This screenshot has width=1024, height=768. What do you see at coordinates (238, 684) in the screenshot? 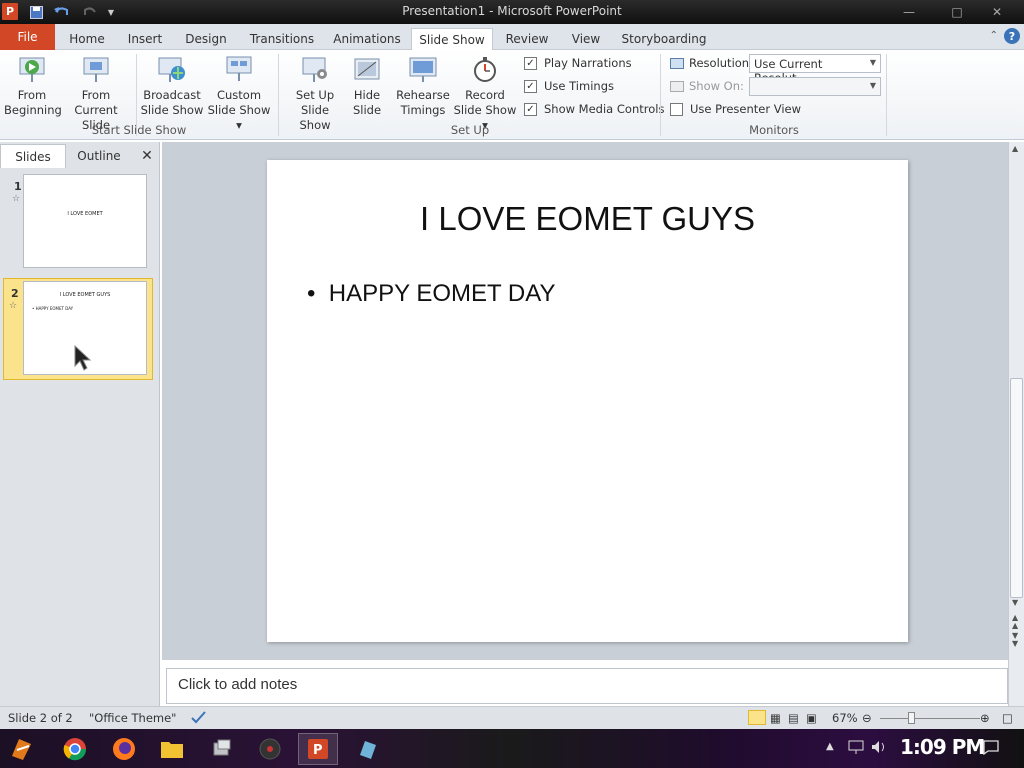
I see `notes-placeholder: Click to add notes` at bounding box center [238, 684].